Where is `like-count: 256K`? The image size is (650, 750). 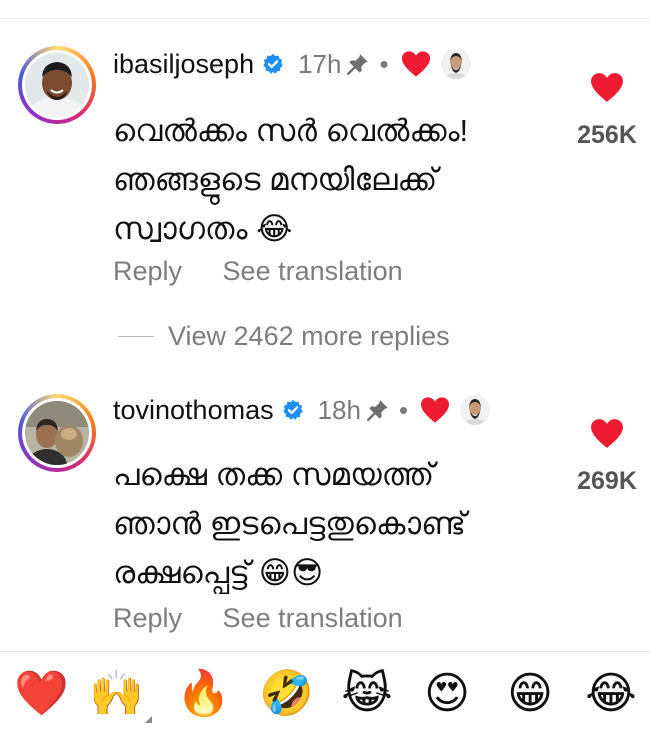
like-count: 256K is located at coordinates (607, 135).